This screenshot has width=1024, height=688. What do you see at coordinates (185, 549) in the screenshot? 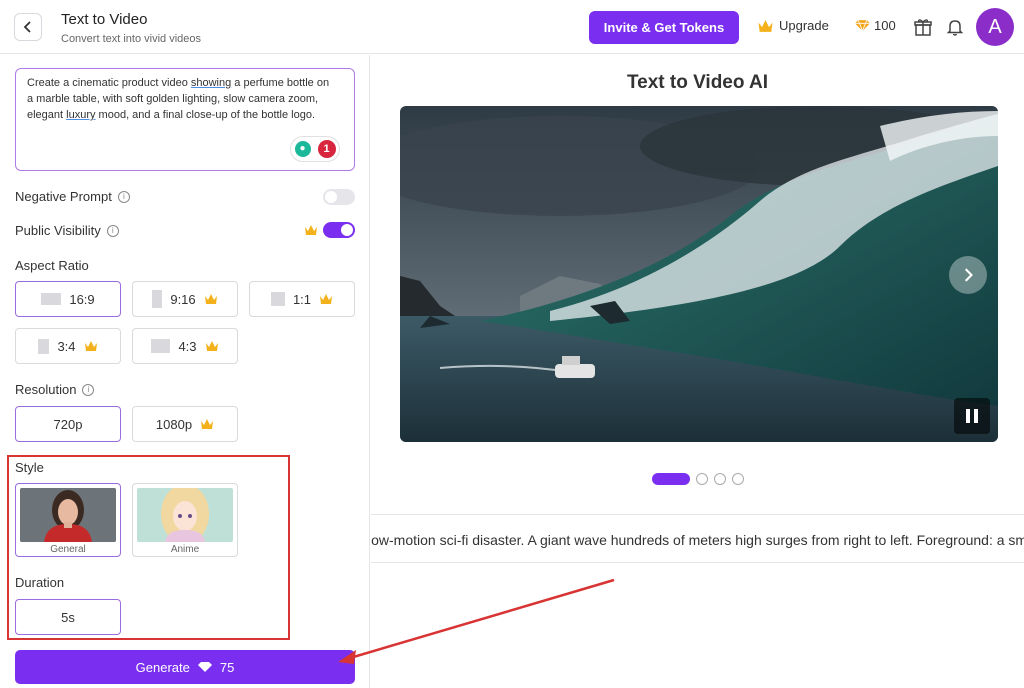
I see `style-caption: Anime` at bounding box center [185, 549].